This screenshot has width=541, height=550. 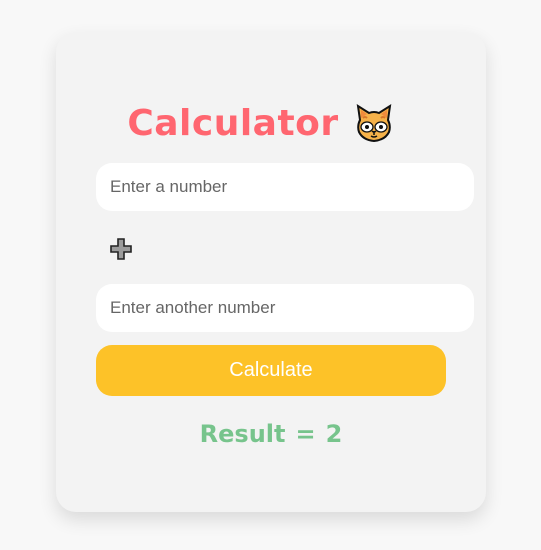 I want to click on result-output: Result = 2, so click(x=271, y=434).